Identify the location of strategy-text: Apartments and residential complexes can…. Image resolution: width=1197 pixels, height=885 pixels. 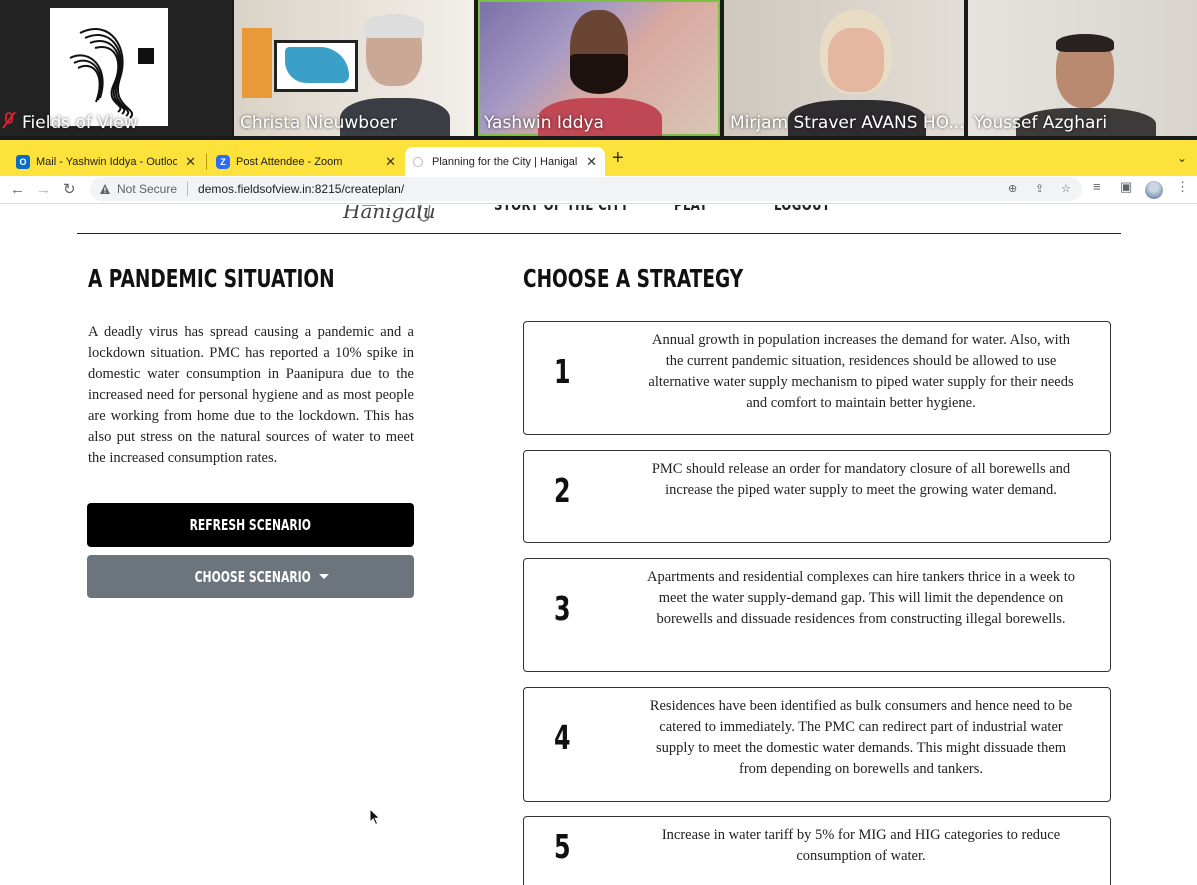
(861, 598).